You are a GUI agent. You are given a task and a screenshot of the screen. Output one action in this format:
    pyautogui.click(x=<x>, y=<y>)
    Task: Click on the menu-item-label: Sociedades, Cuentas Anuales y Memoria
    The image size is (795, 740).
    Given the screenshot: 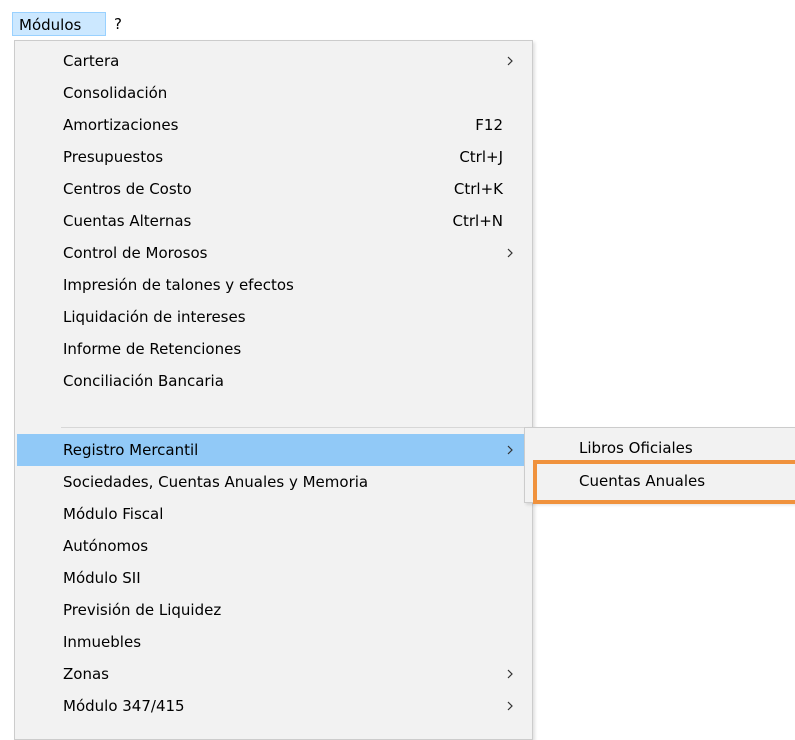 What is the action you would take?
    pyautogui.click(x=216, y=482)
    